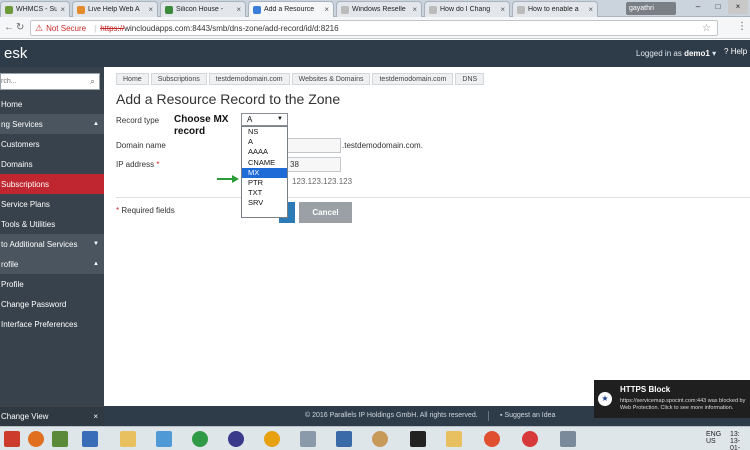 The height and width of the screenshot is (450, 750). I want to click on record-type-option: AAAA, so click(264, 152).